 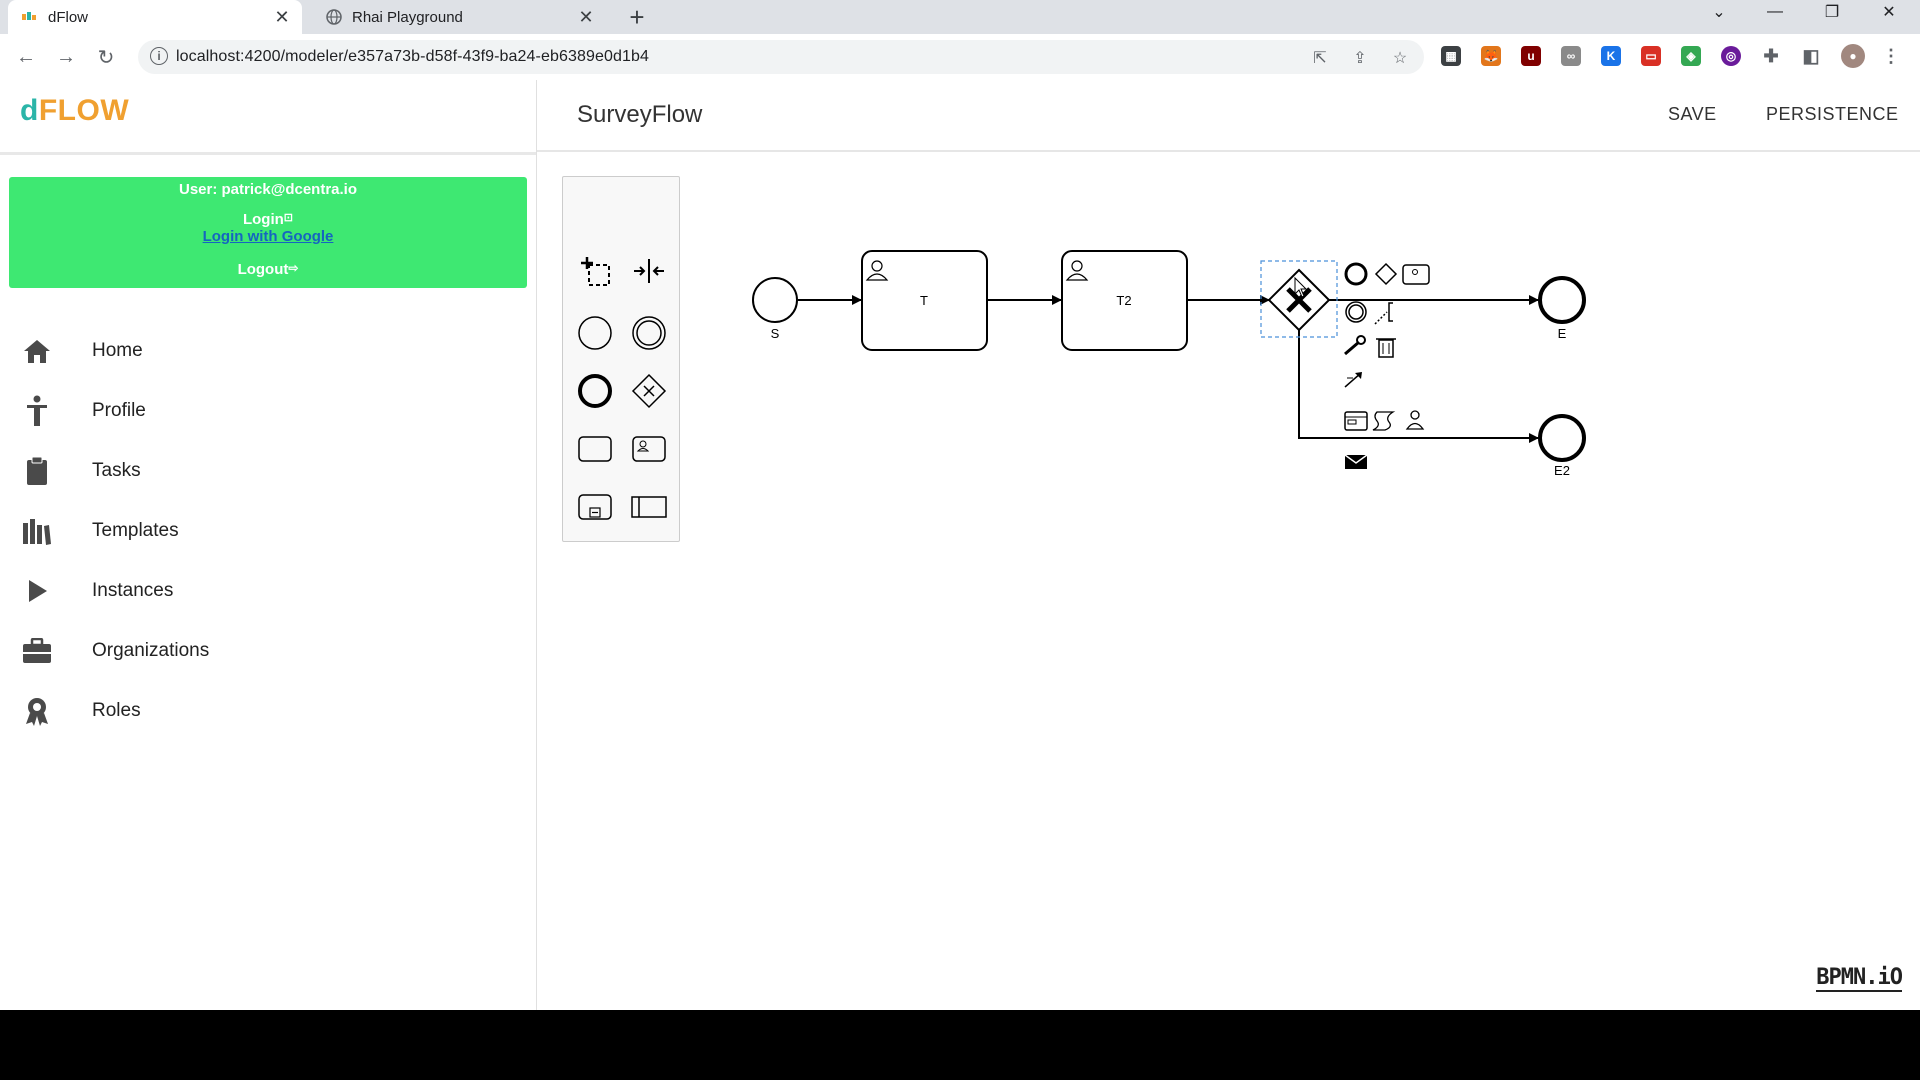 What do you see at coordinates (1360, 58) in the screenshot?
I see `share-icon: ⇪` at bounding box center [1360, 58].